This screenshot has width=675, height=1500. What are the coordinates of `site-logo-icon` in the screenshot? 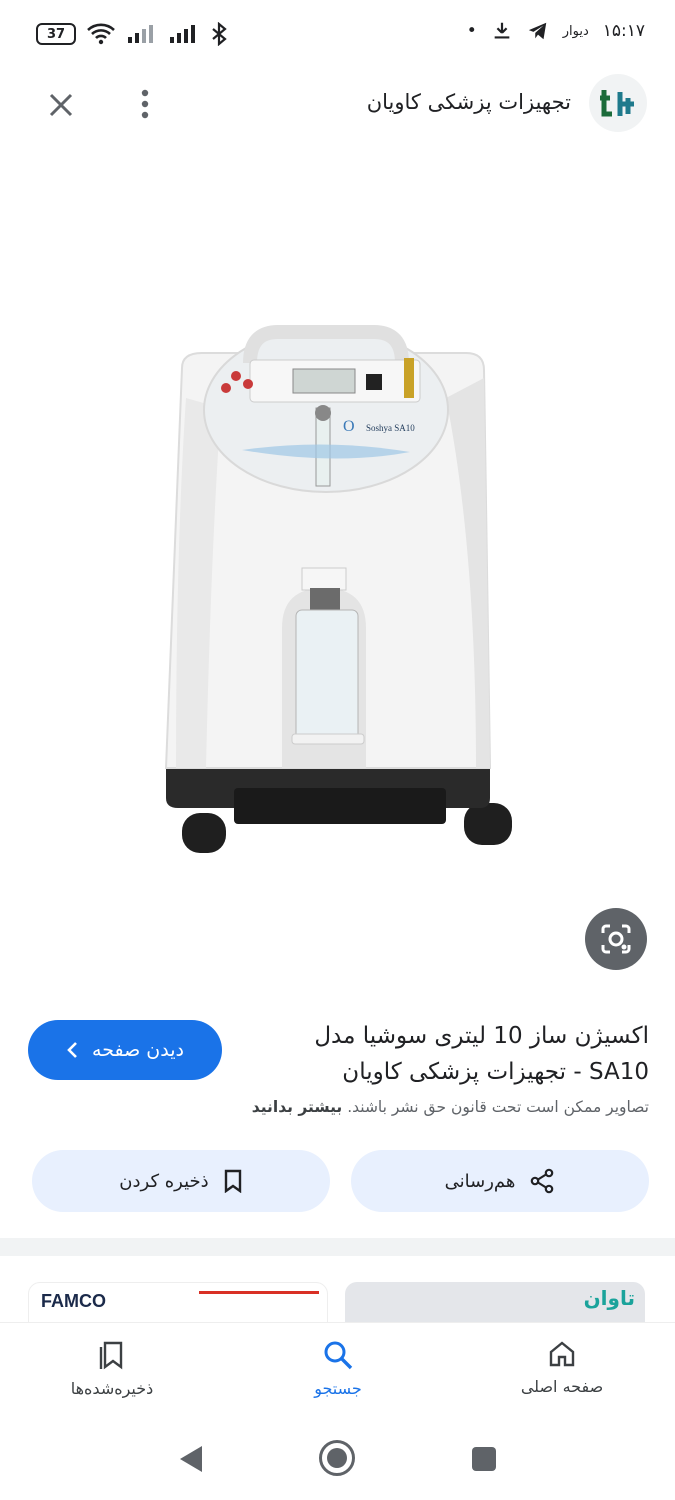 It's located at (617, 103).